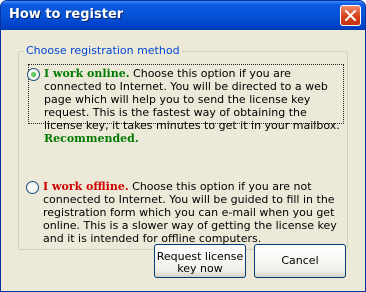 This screenshot has width=366, height=292. What do you see at coordinates (86, 186) in the screenshot?
I see `option-offline-heading: I work offline.` at bounding box center [86, 186].